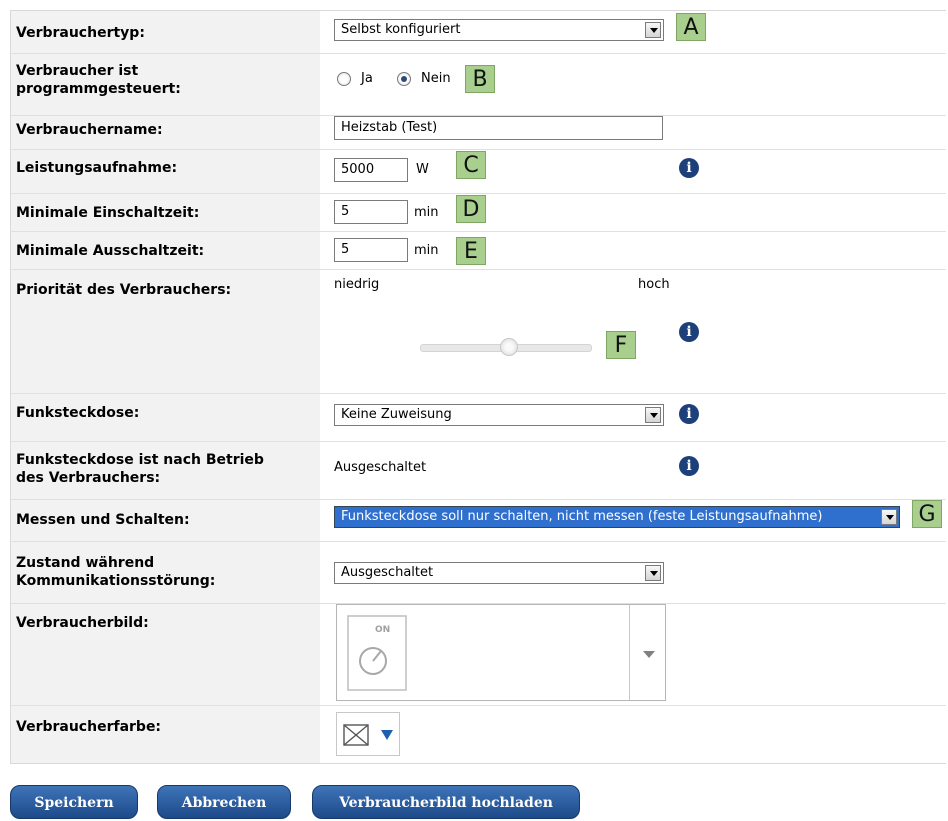  What do you see at coordinates (629, 652) in the screenshot?
I see `picker-divider` at bounding box center [629, 652].